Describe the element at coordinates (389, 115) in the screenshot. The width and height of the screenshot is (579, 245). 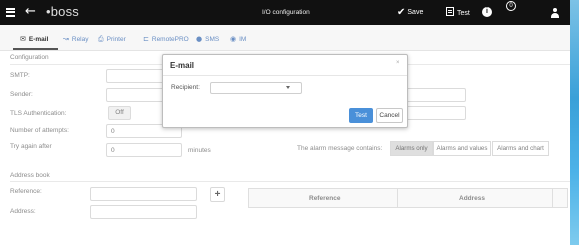
I see `dialog-cancel-button: Cancel` at that location.